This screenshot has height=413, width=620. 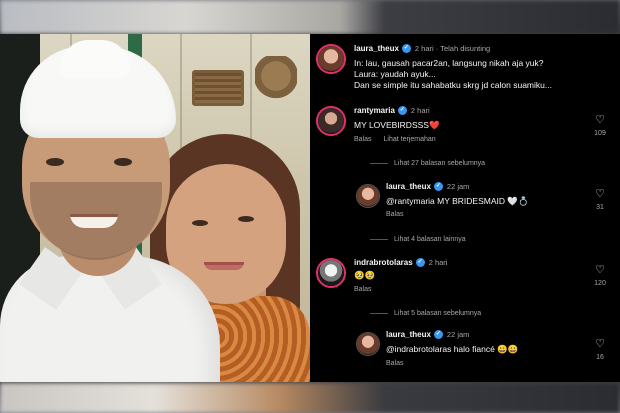 I want to click on like-count: 109, so click(x=600, y=133).